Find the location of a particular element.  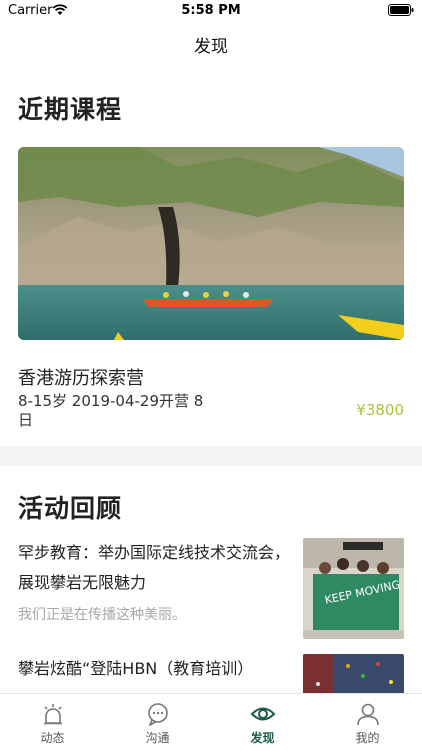

battery-icon is located at coordinates (401, 10).